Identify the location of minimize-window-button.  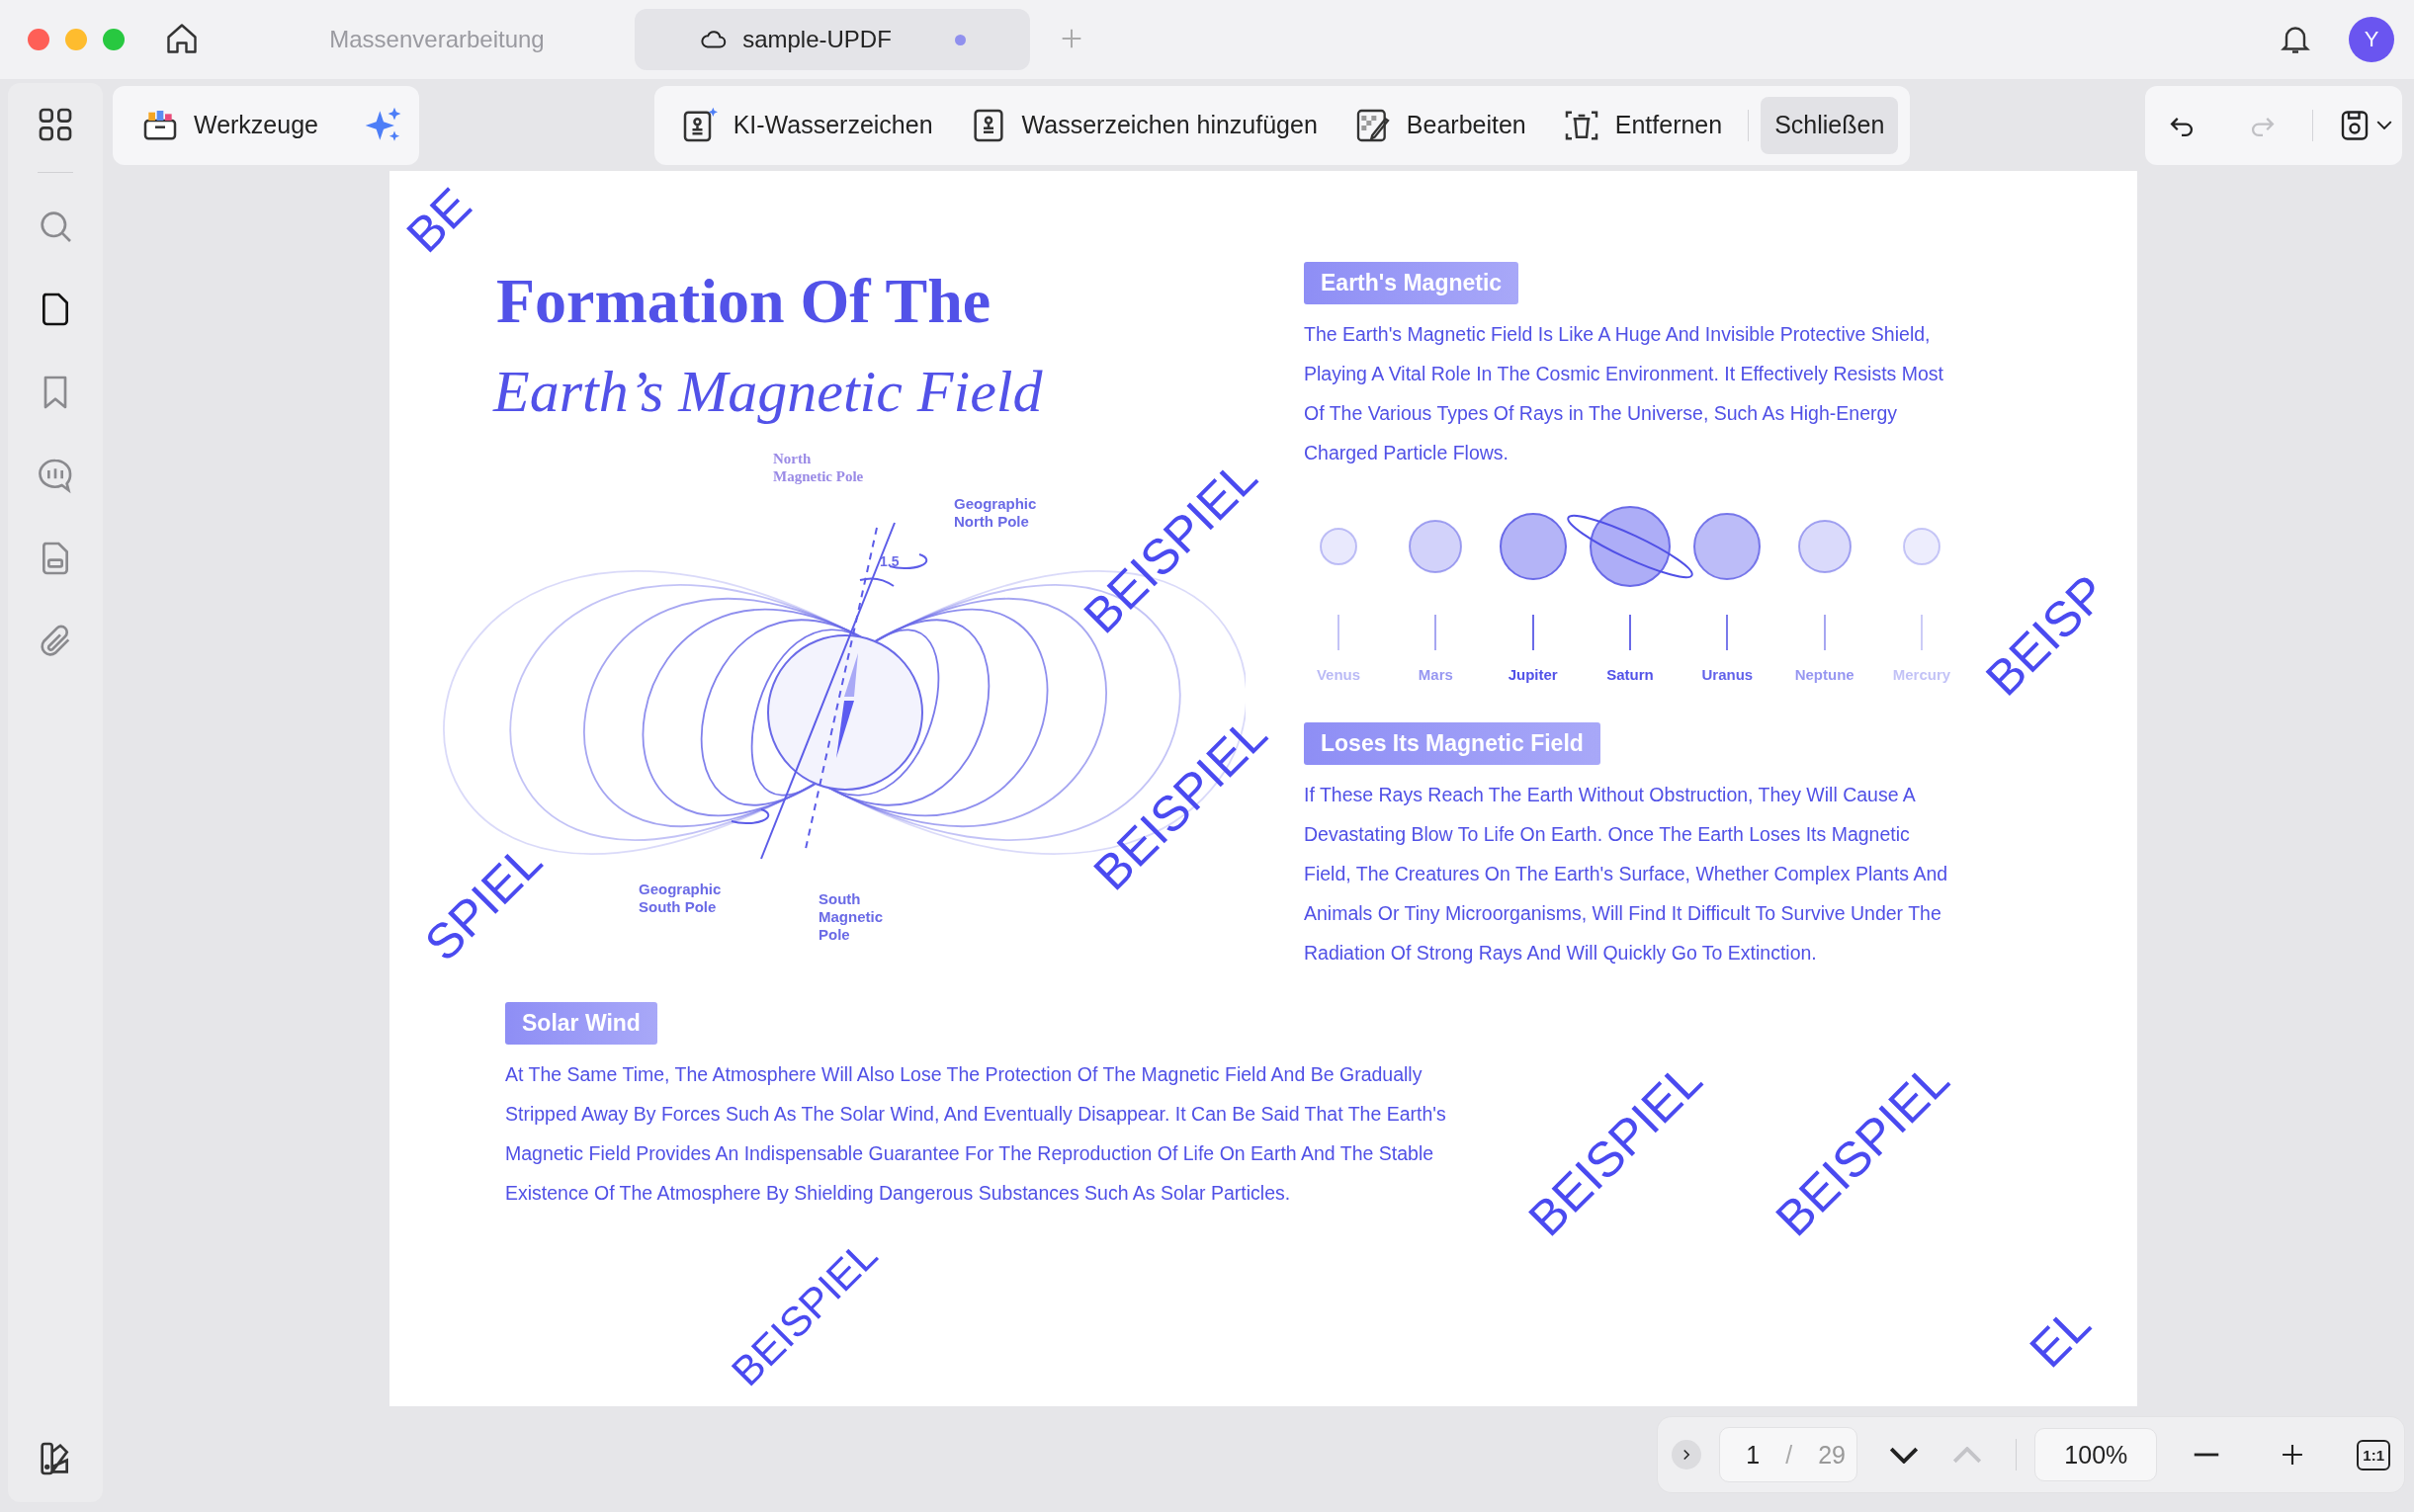
(76, 39).